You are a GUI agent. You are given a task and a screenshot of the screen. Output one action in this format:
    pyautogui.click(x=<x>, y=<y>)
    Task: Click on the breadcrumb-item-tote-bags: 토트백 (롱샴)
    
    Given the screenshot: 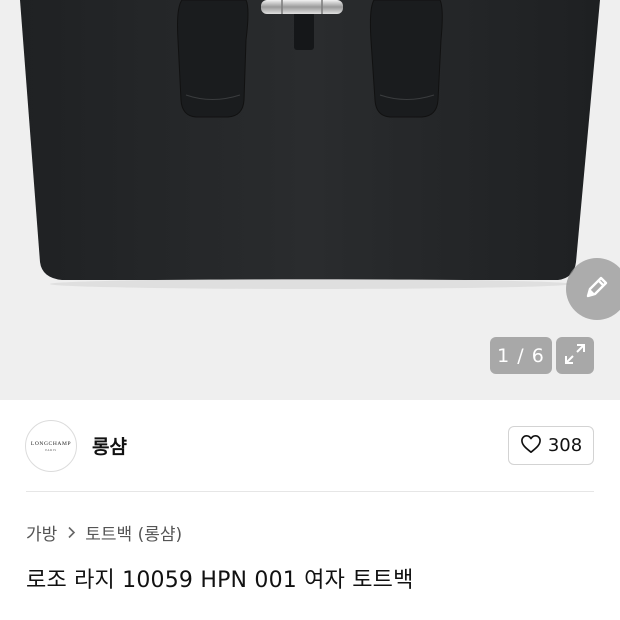 What is the action you would take?
    pyautogui.click(x=133, y=532)
    